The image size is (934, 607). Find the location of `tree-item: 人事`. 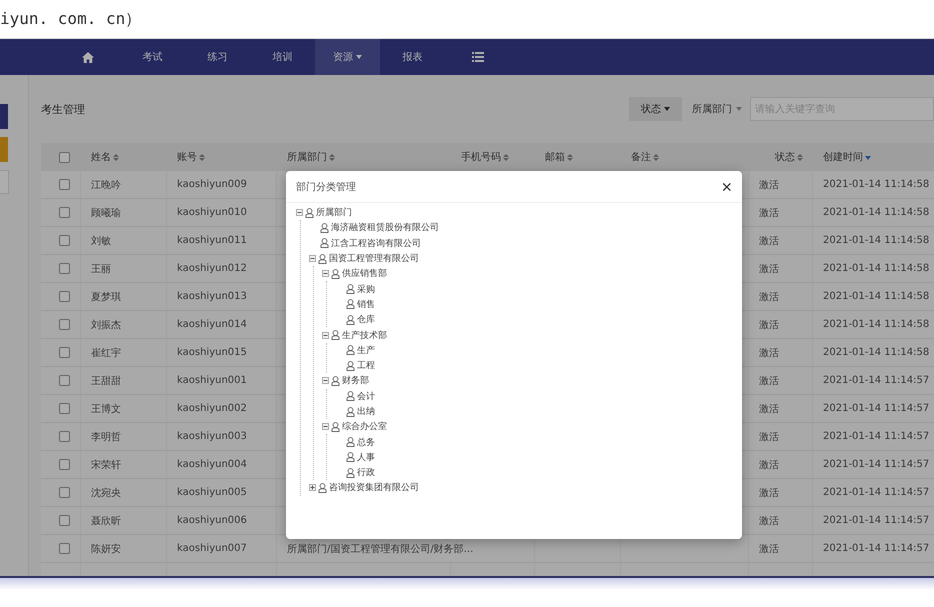

tree-item: 人事 is located at coordinates (366, 457).